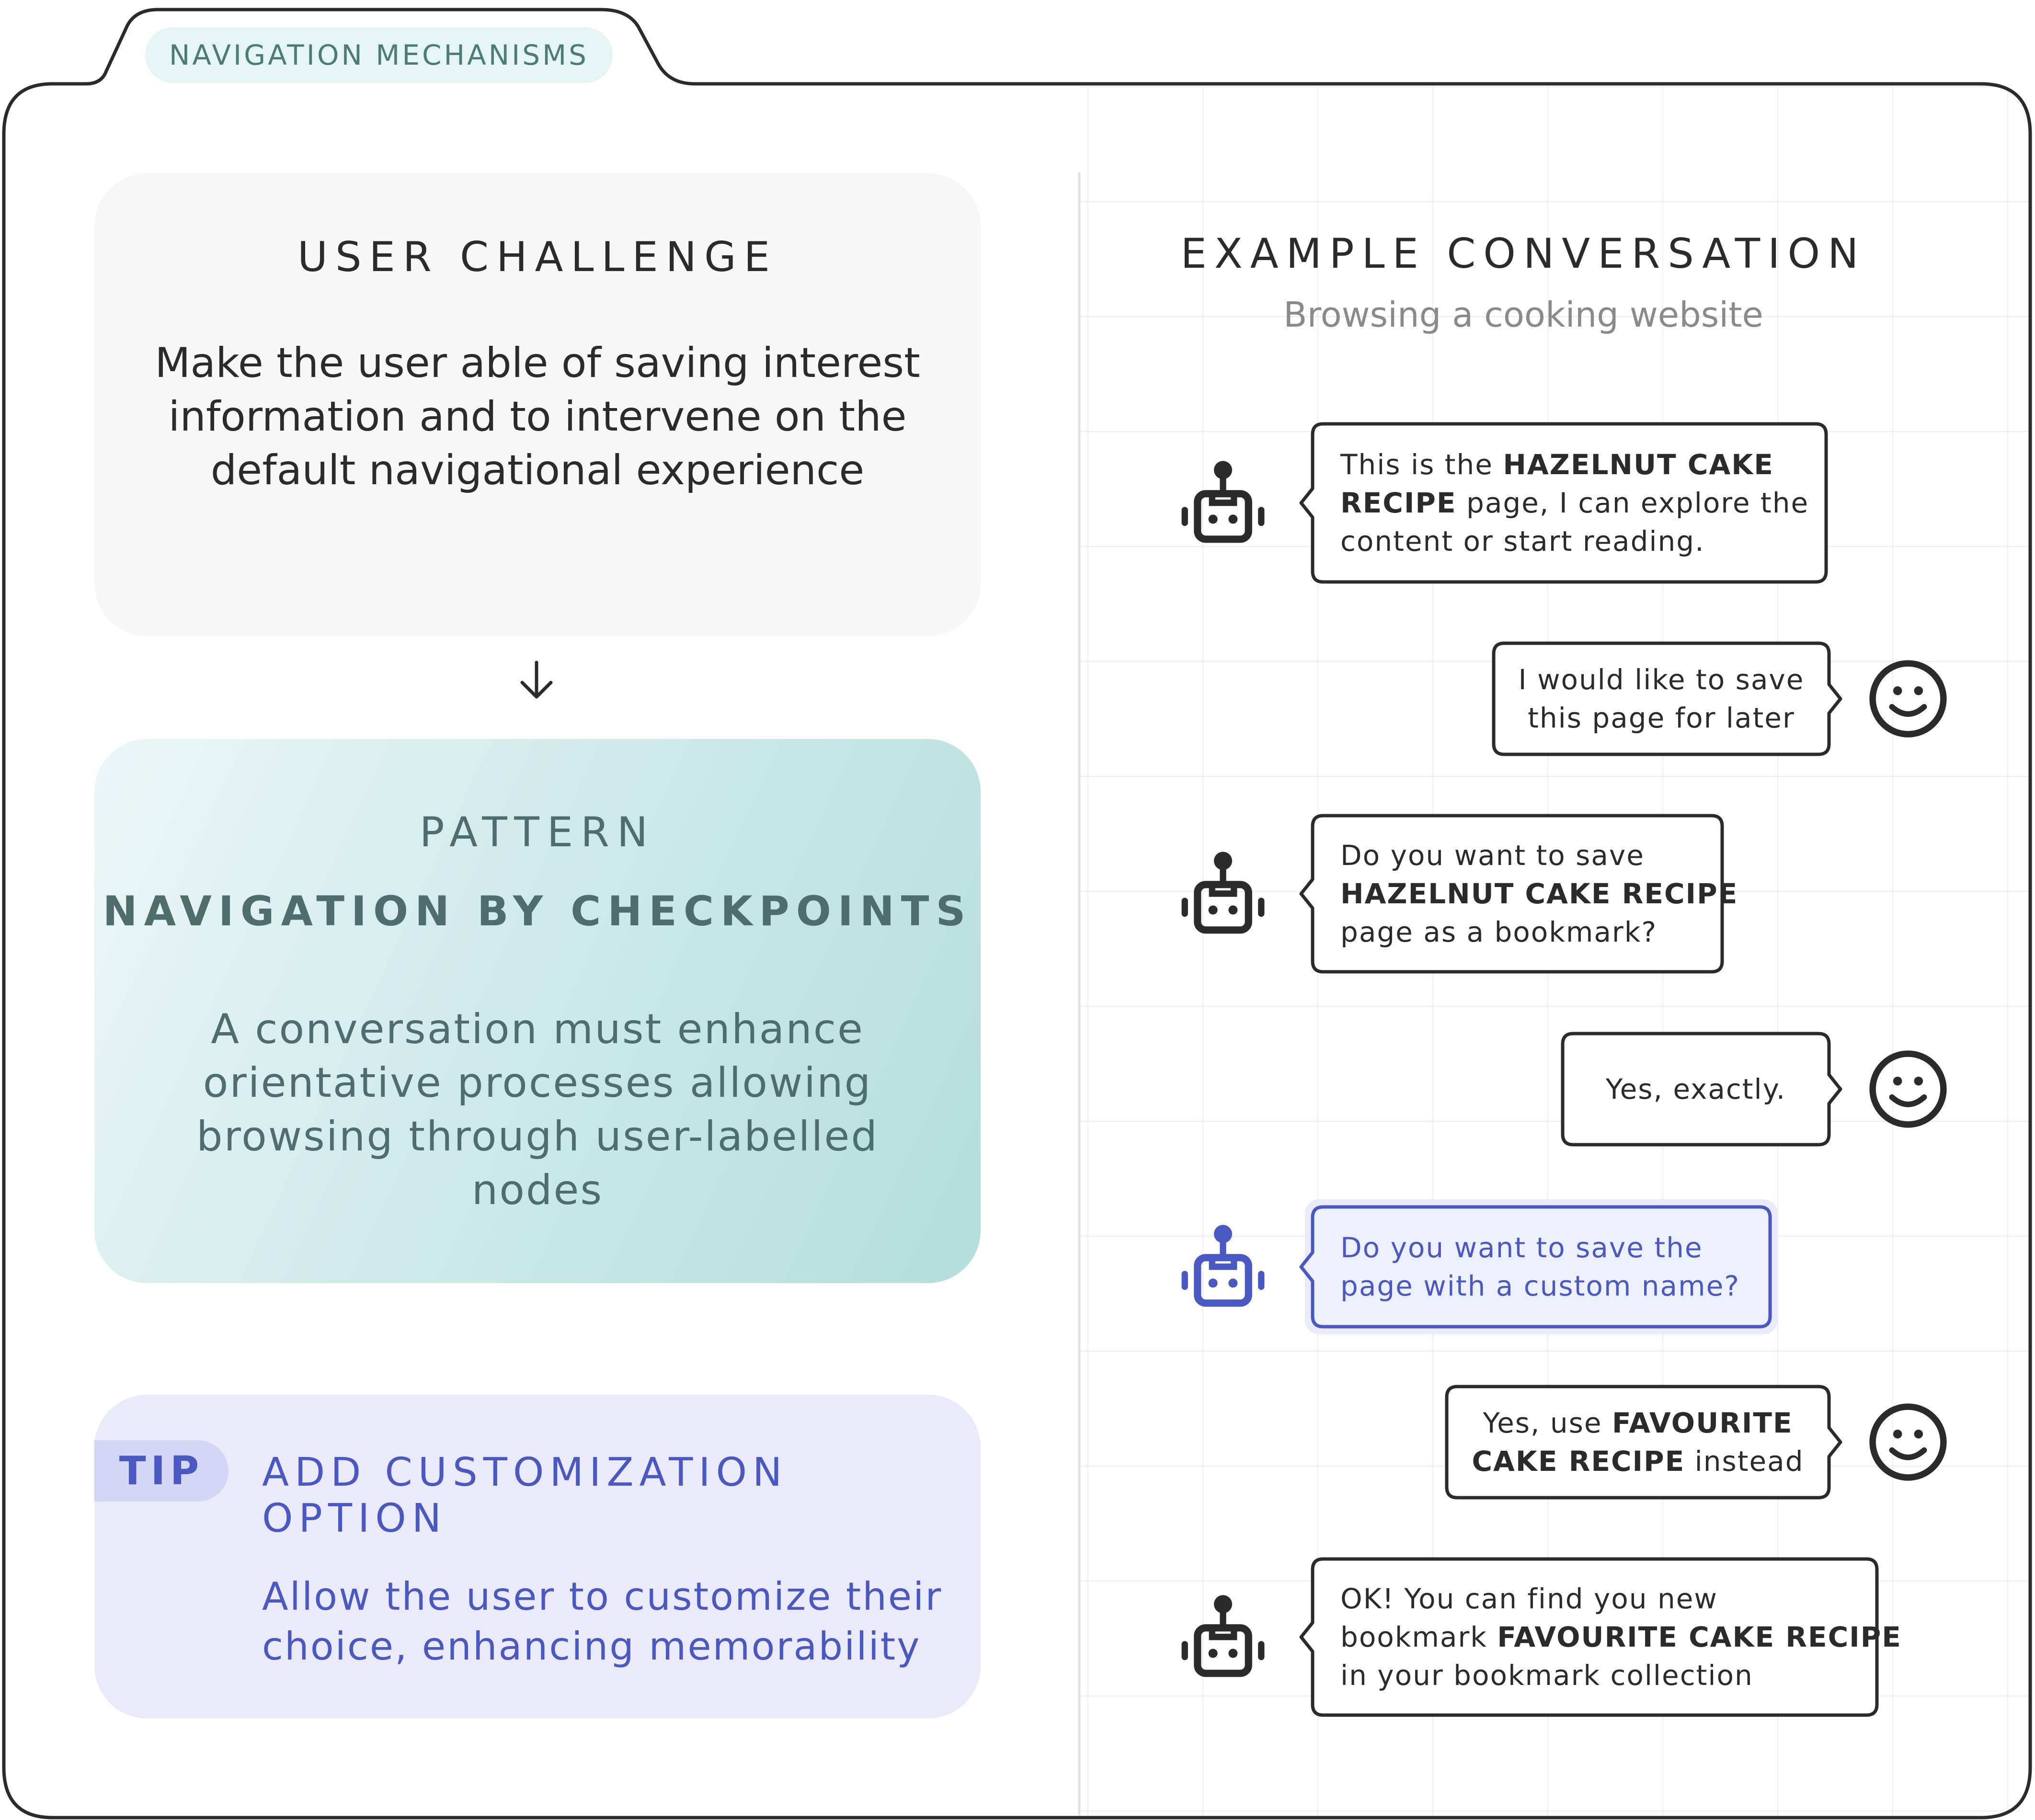 The image size is (2035, 1820). I want to click on message-line: this page for later, so click(1661, 718).